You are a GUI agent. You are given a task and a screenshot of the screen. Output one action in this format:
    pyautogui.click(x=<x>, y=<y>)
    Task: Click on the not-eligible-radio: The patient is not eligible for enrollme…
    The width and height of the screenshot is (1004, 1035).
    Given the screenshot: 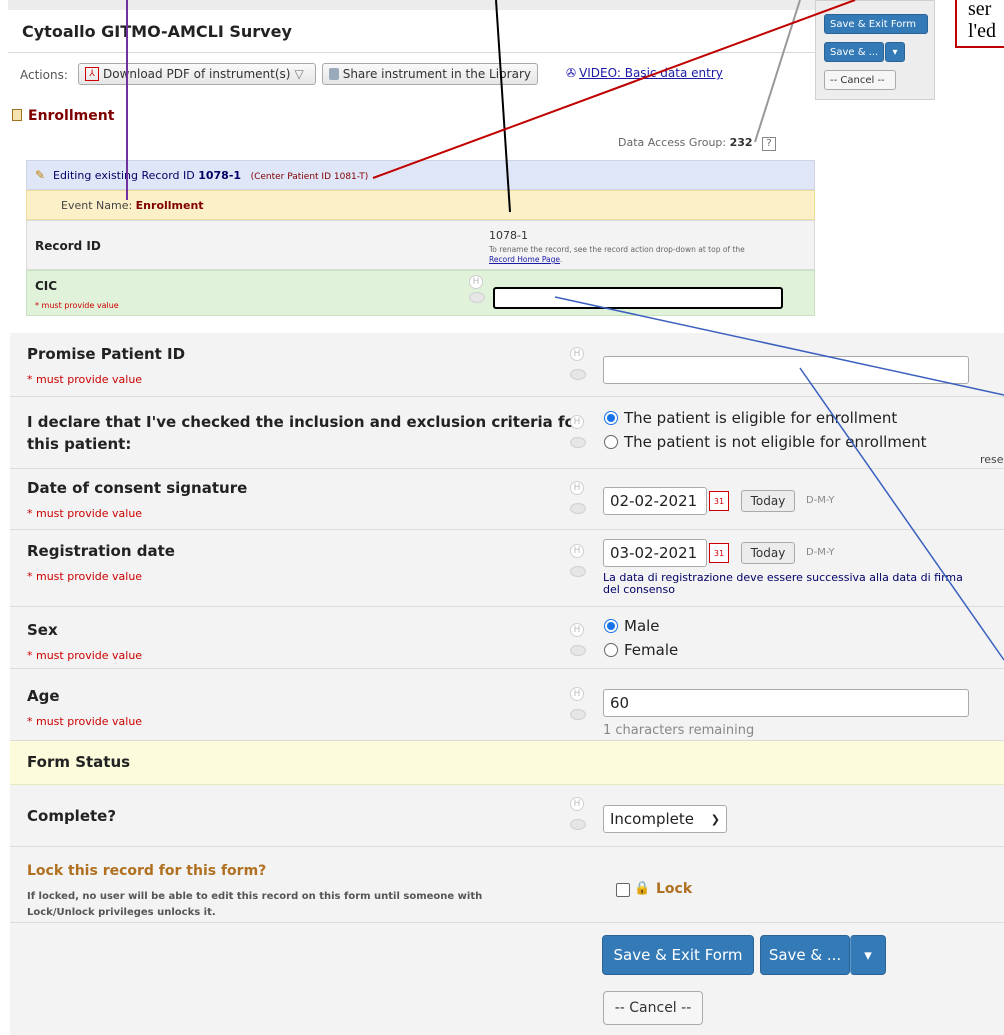 What is the action you would take?
    pyautogui.click(x=765, y=442)
    